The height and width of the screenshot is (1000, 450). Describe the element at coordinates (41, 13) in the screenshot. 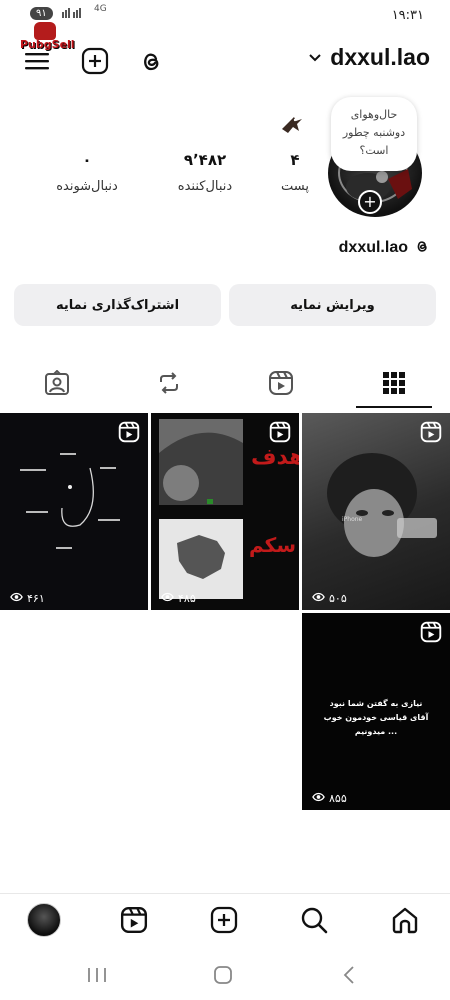

I see `battery-indicator: ۹۱` at that location.